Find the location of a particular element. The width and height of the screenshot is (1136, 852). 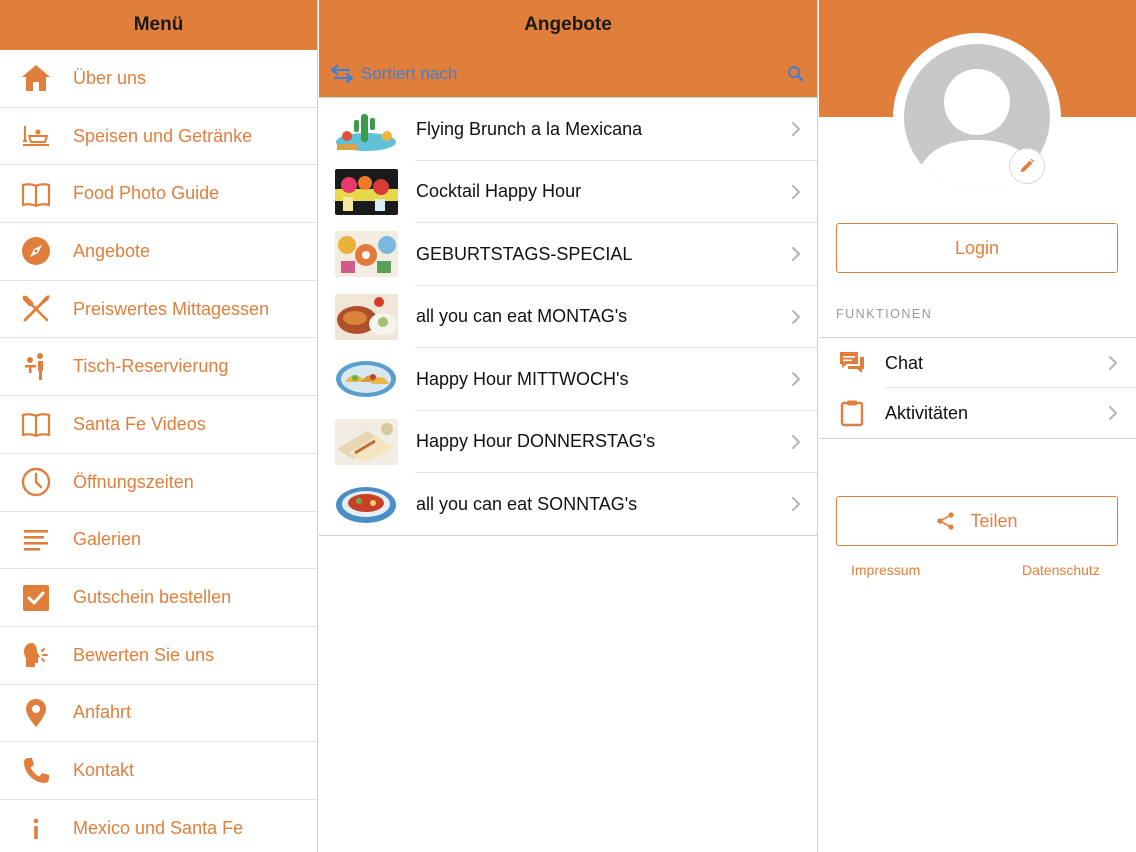

checkbox-icon is located at coordinates (36, 597).